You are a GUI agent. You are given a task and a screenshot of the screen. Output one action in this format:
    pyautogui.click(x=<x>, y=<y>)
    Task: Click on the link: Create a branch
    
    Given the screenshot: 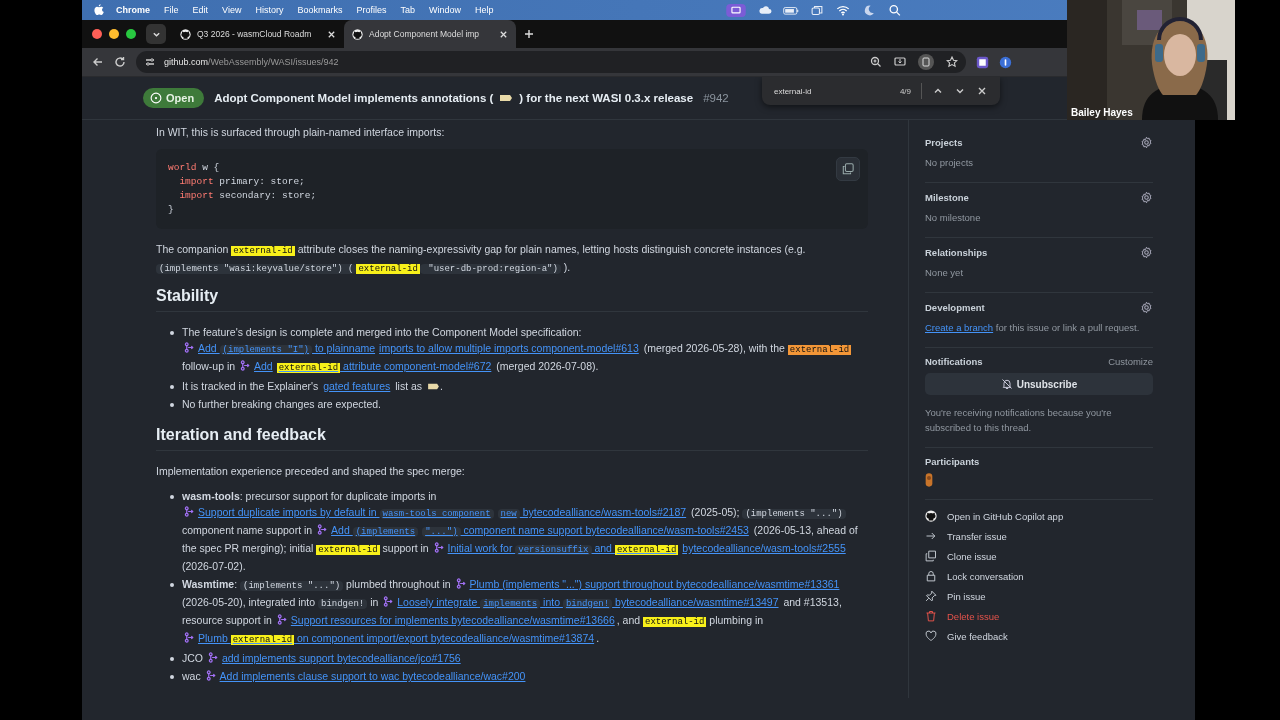 What is the action you would take?
    pyautogui.click(x=959, y=327)
    